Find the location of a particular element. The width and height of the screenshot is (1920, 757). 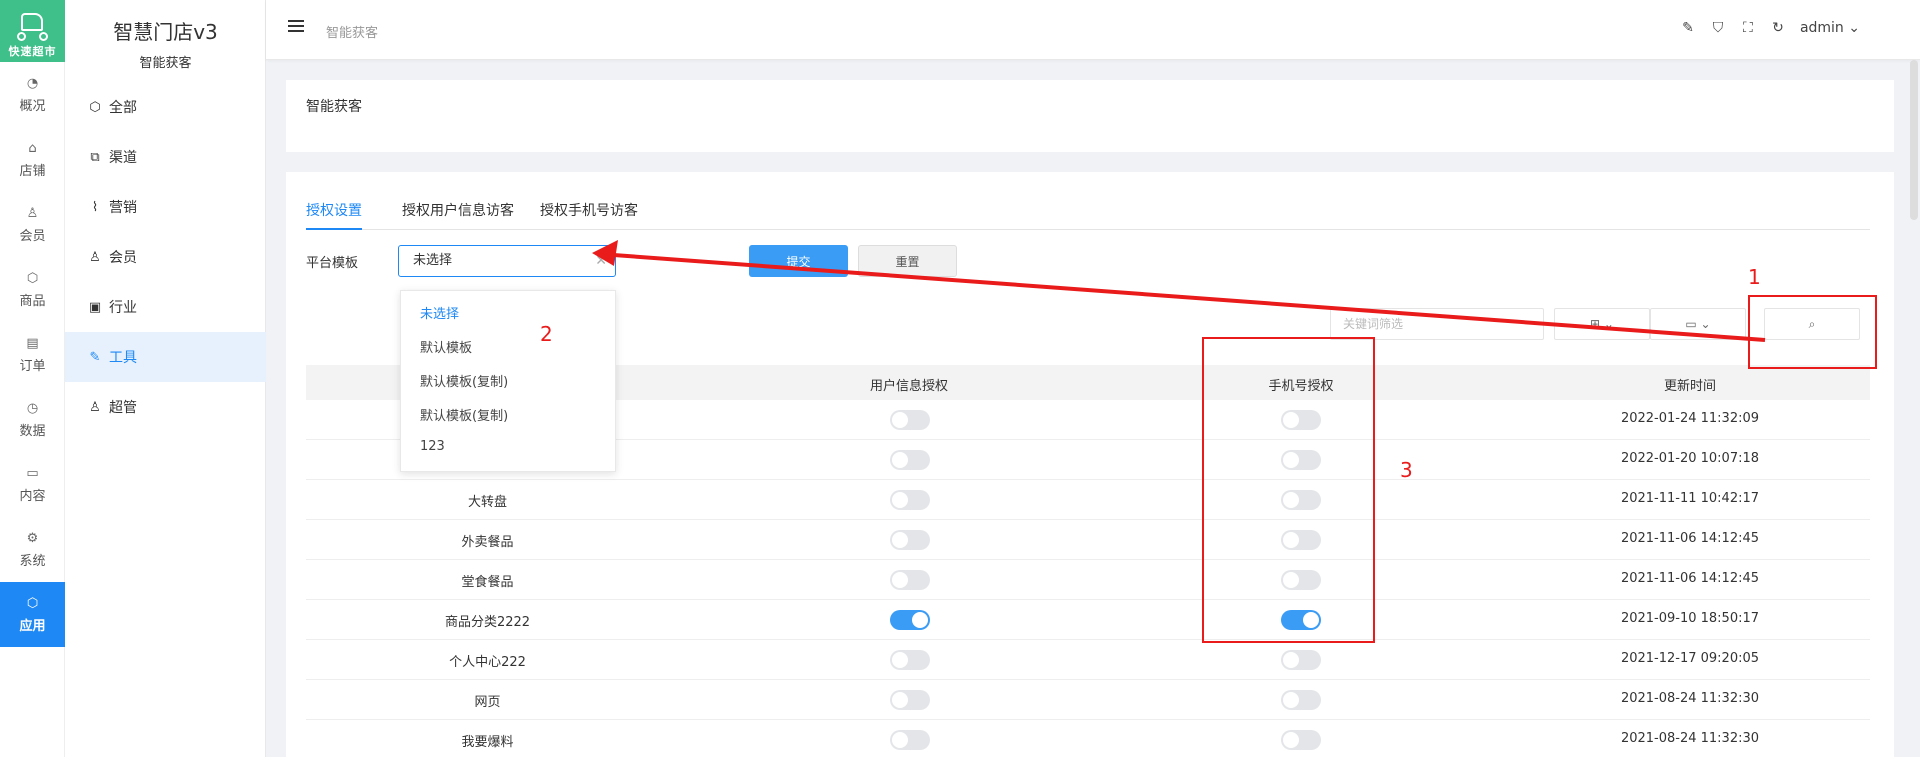

secondary-sidebar: 智慧门店v3 智能获客 ⬡ 全部 ⧉ 渠道 ⌇ 营销 ♙ 会员 ▣ 行业 ✎ 工具 ♙ 超管 is located at coordinates (165, 378).